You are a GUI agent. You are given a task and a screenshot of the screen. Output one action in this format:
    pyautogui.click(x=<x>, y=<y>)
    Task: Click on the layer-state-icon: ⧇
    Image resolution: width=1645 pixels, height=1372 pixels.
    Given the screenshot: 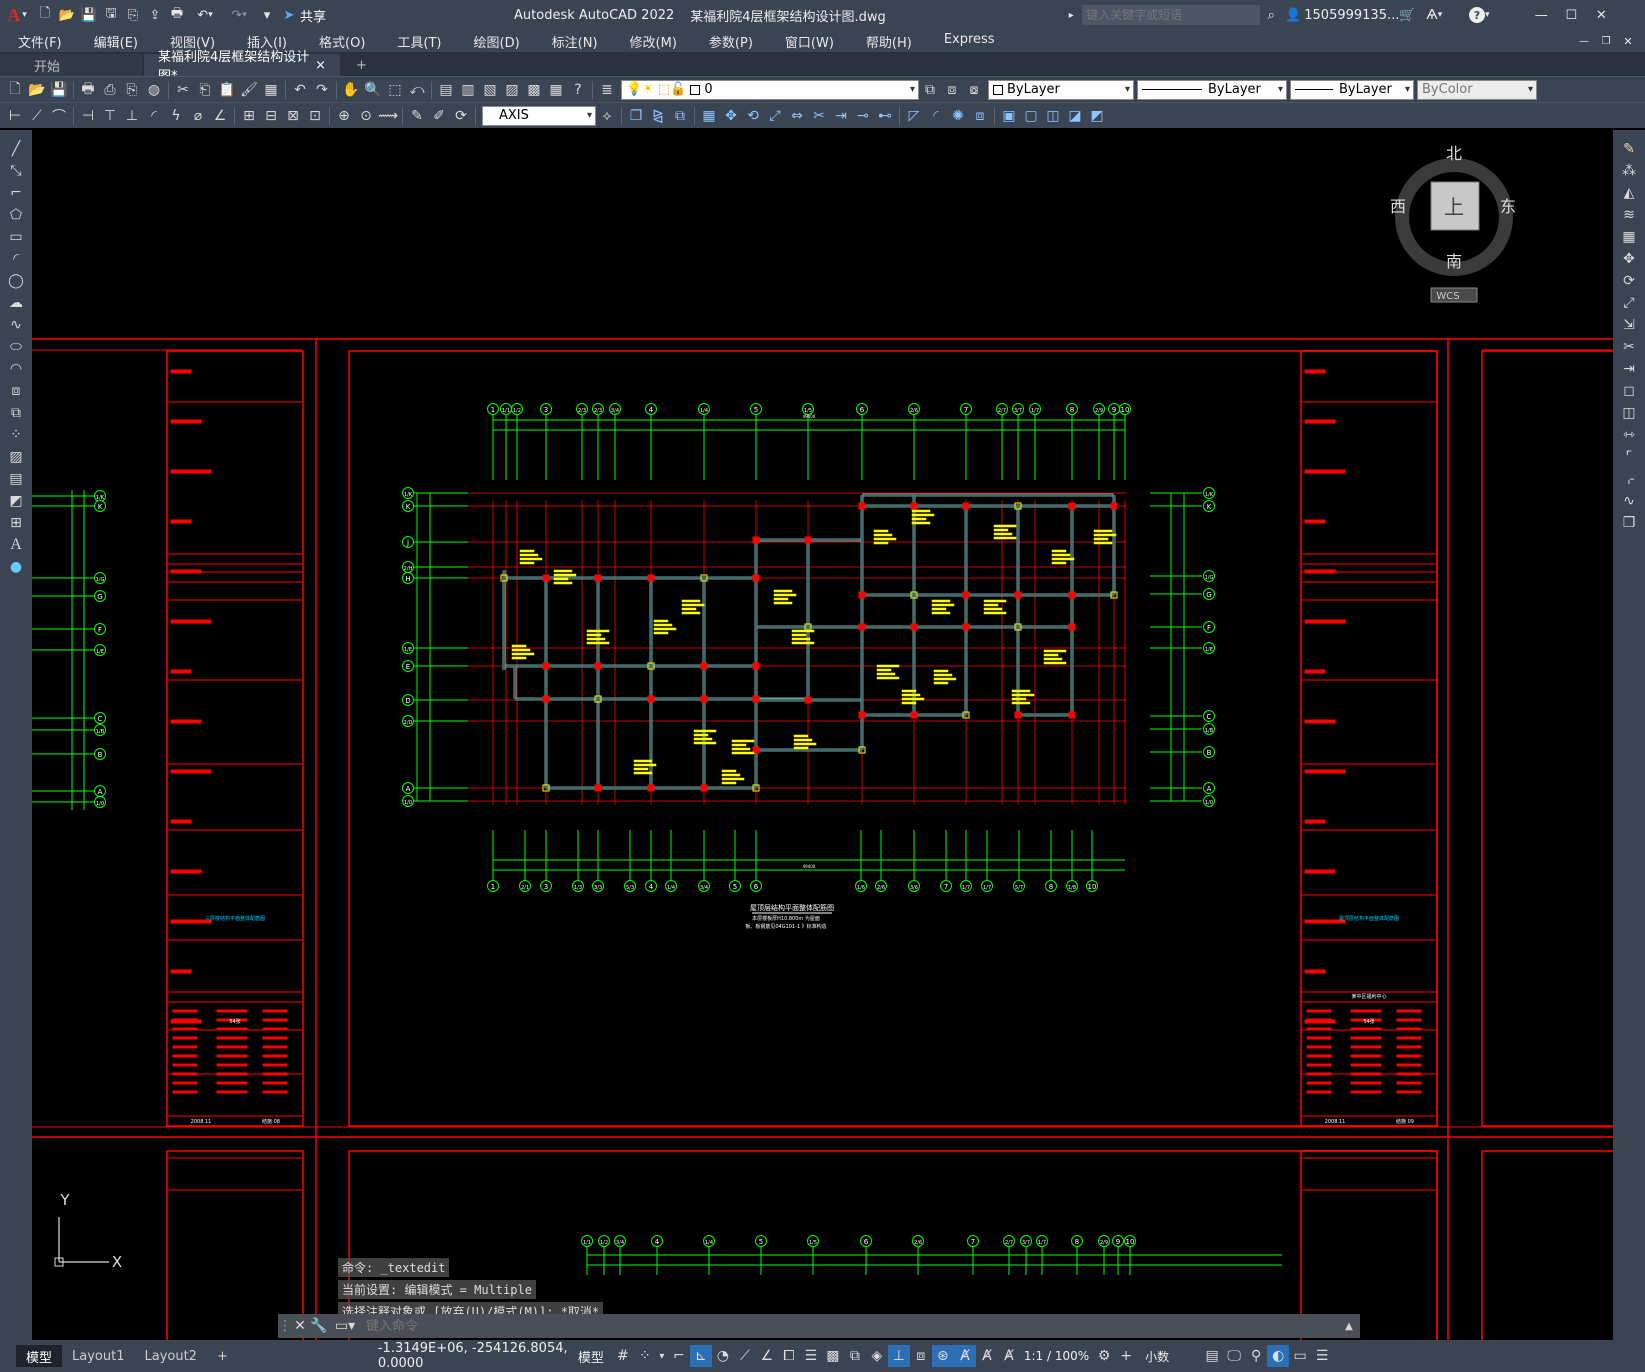 What is the action you would take?
    pyautogui.click(x=974, y=90)
    